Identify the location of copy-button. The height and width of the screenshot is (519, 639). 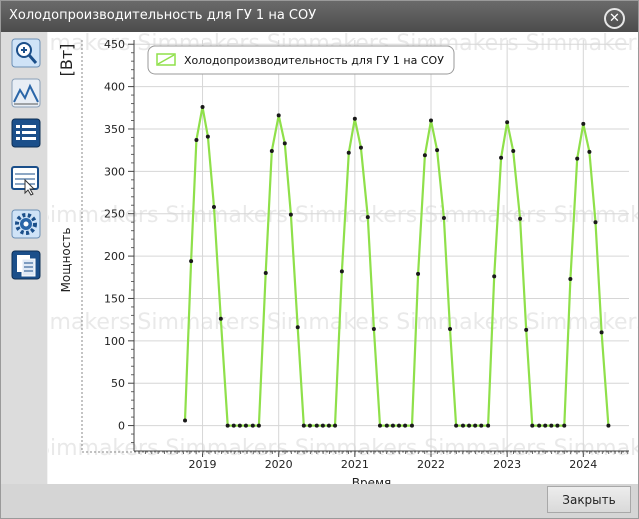
(26, 265).